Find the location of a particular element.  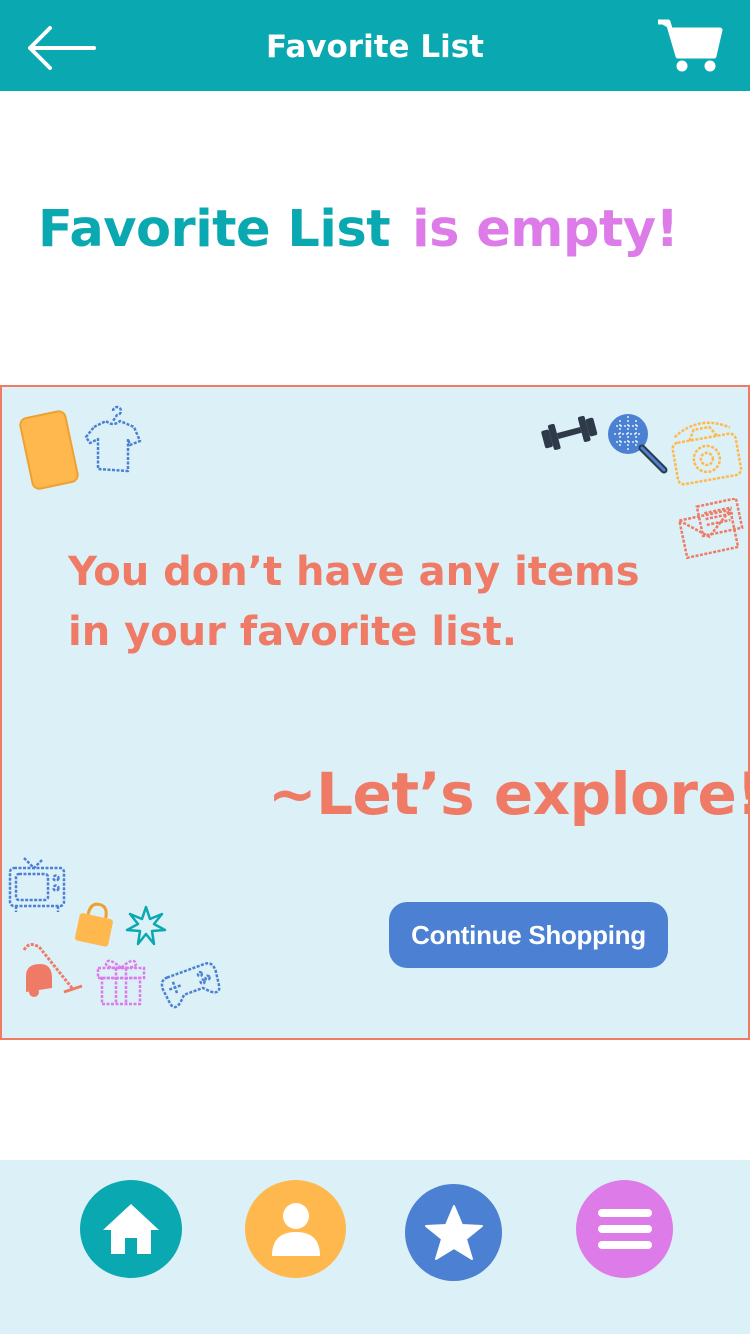

gift-icon is located at coordinates (121, 982).